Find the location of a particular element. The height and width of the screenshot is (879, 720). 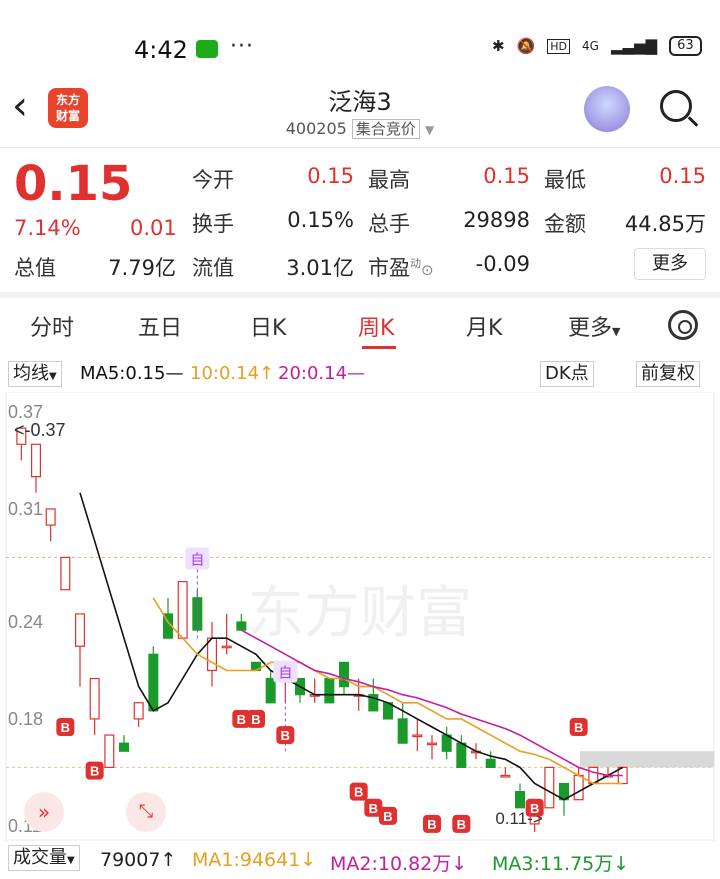

pe-label: 市盈动⊙ is located at coordinates (401, 268).